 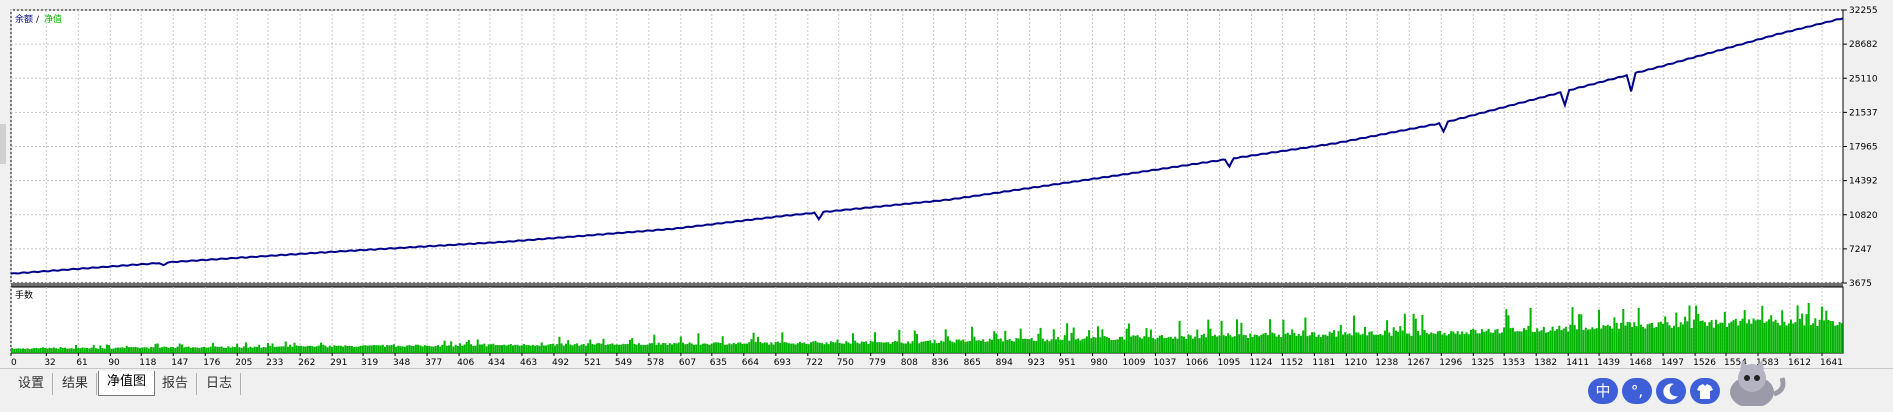 What do you see at coordinates (927, 285) in the screenshot?
I see `panel-divider` at bounding box center [927, 285].